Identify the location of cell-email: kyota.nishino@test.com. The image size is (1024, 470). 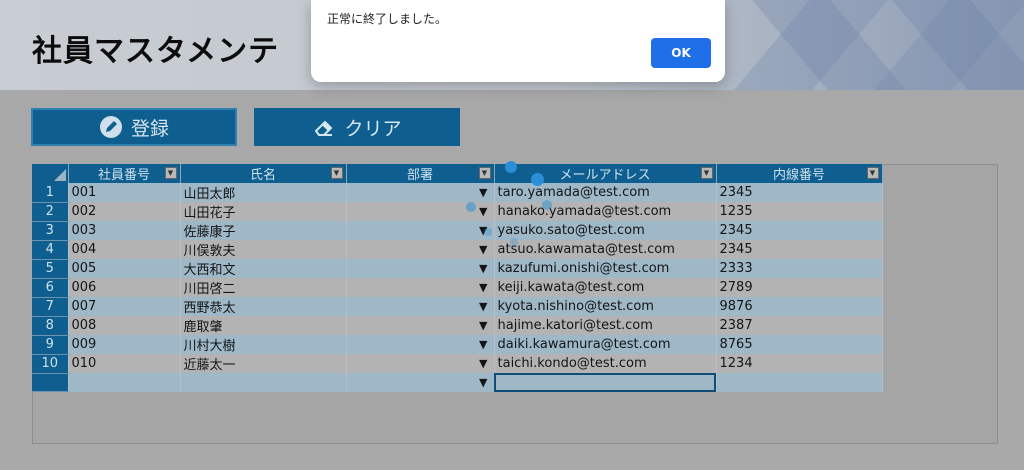
(605, 306).